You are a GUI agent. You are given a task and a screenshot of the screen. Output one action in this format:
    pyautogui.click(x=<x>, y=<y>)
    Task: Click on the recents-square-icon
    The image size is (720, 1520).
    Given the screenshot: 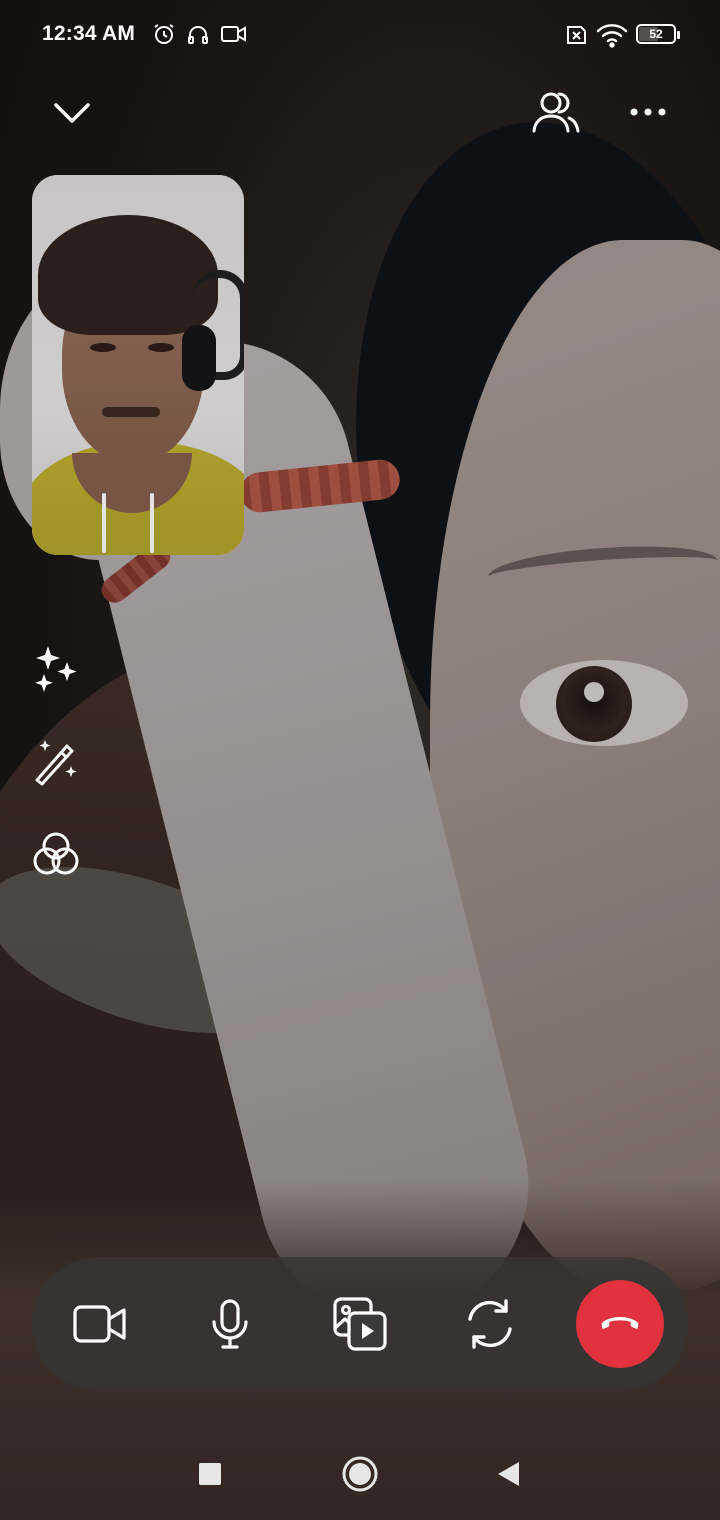 What is the action you would take?
    pyautogui.click(x=210, y=1474)
    